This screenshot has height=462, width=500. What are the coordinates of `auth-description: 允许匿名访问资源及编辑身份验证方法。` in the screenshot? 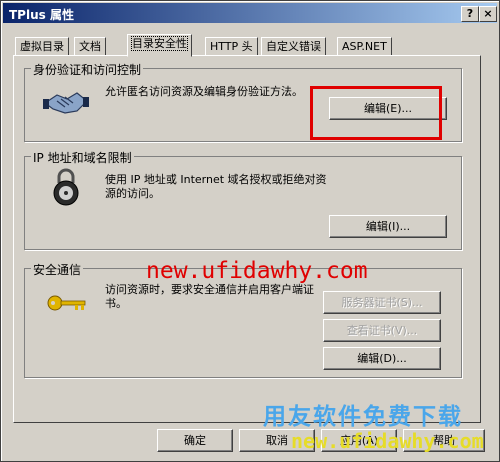 It's located at (204, 91).